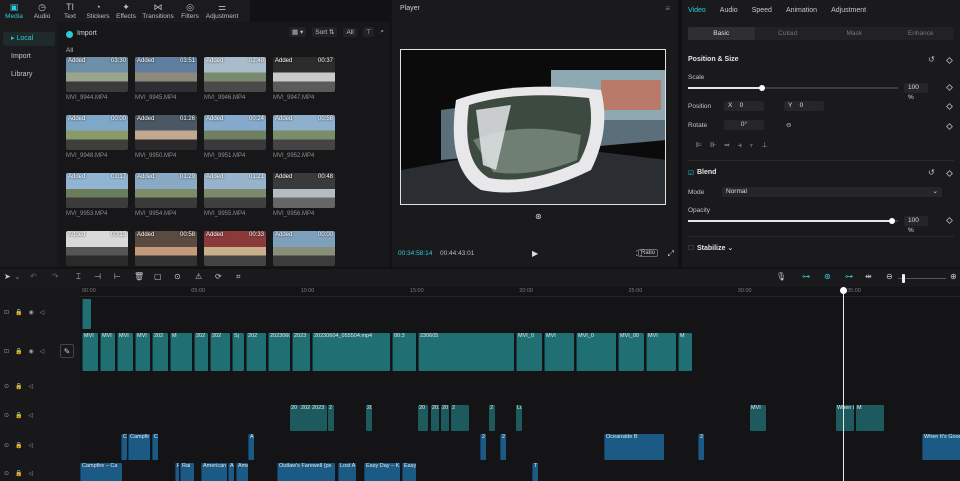 This screenshot has width=960, height=481. What do you see at coordinates (804, 106) in the screenshot?
I see `position-y-input: Y 0` at bounding box center [804, 106].